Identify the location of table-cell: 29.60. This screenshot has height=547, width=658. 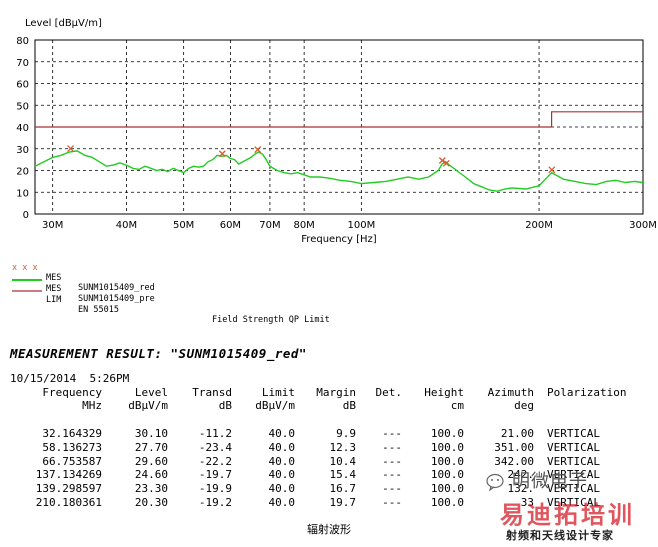
(151, 461).